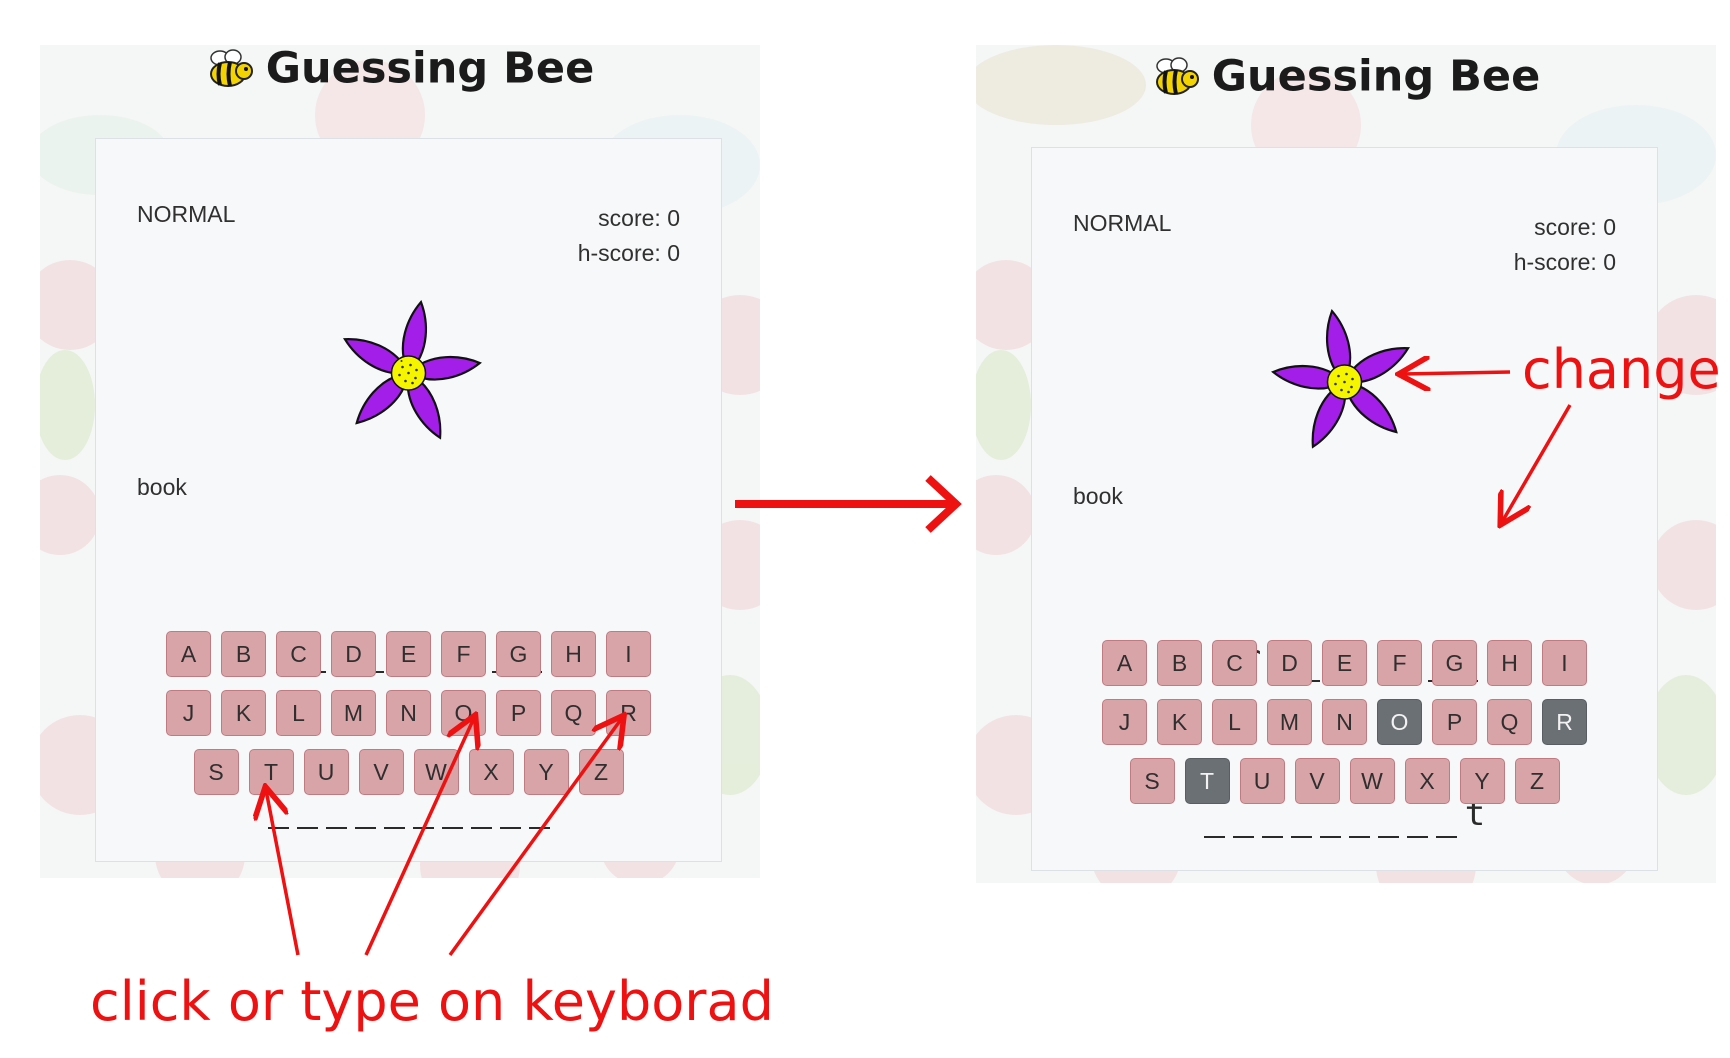 Image resolution: width=1730 pixels, height=1058 pixels. I want to click on pointer-arrow-o, so click(419, 837).